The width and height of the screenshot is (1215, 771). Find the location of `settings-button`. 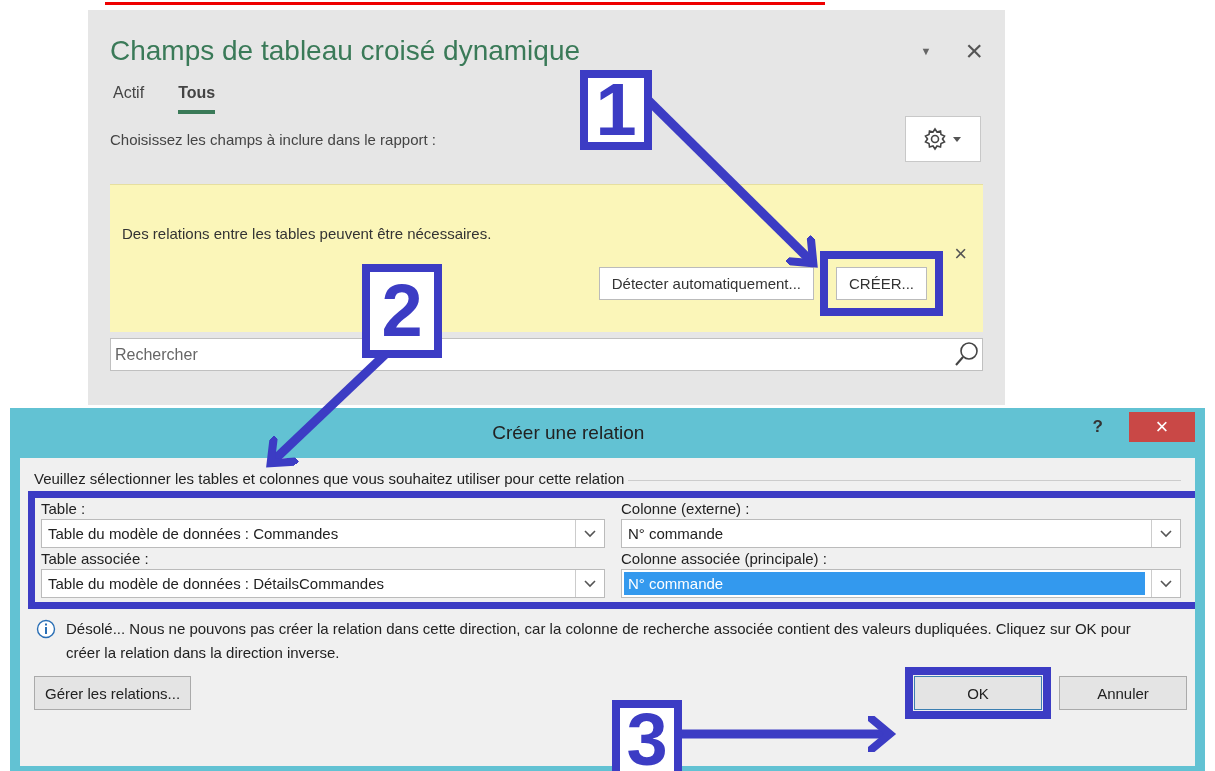

settings-button is located at coordinates (943, 139).